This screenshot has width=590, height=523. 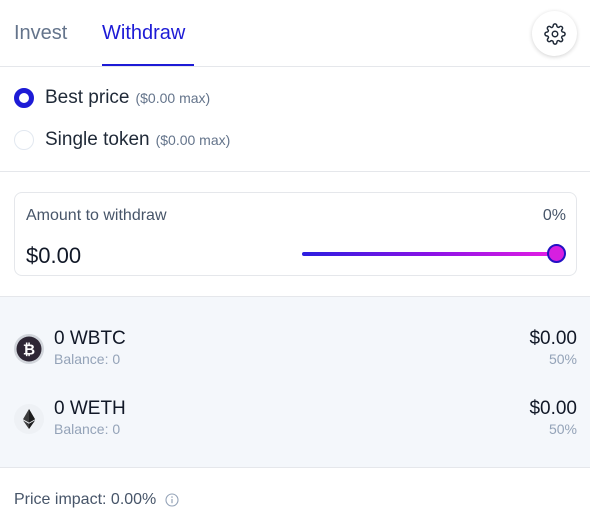 I want to click on amount-label: Amount to withdraw, so click(x=96, y=215).